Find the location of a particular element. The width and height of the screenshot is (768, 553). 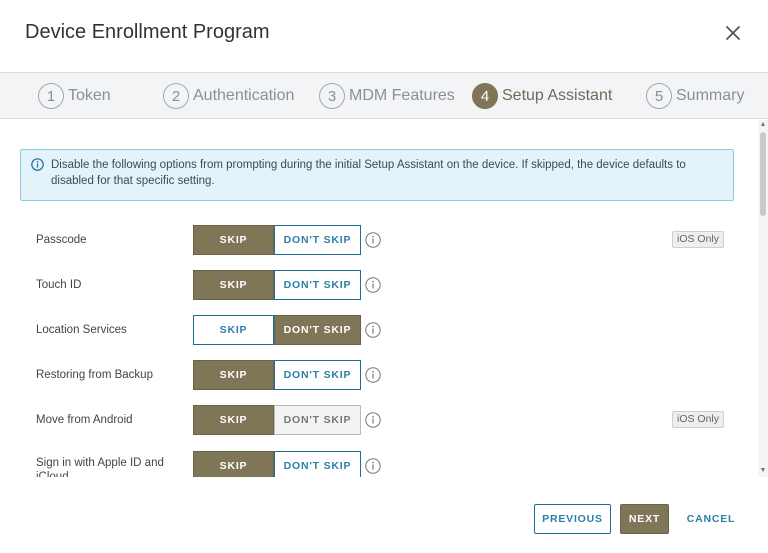

vertical-scrollbar: ▲ ▼ is located at coordinates (763, 298).